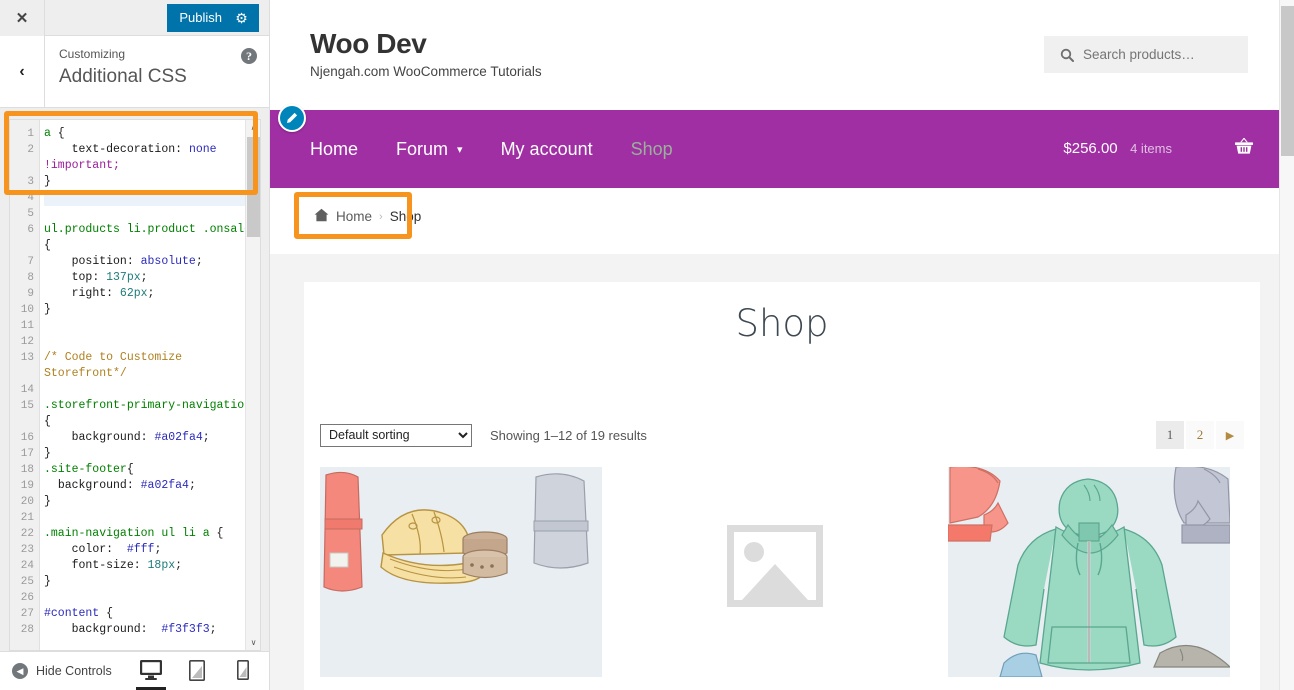 The width and height of the screenshot is (1294, 690). I want to click on pagination-next-icon: ▶, so click(1230, 435).